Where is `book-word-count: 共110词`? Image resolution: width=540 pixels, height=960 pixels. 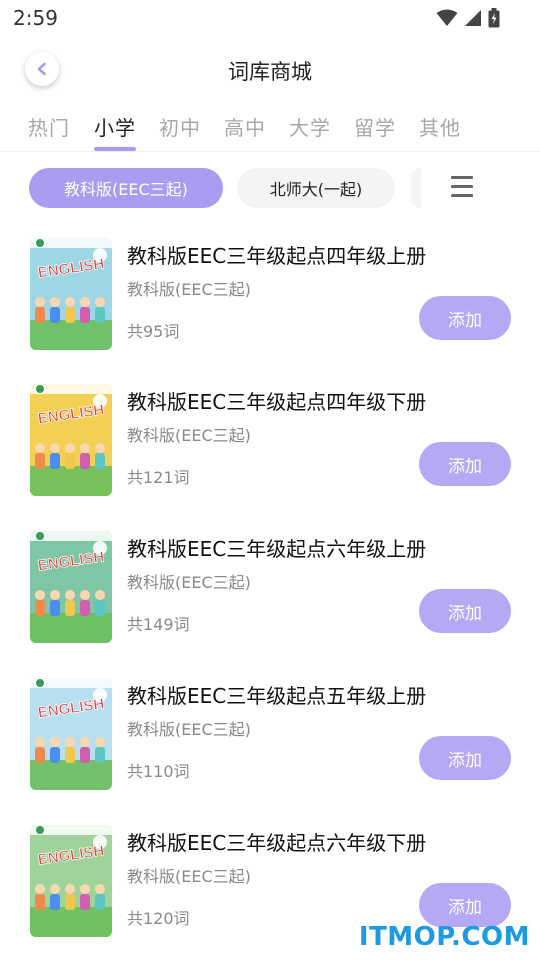
book-word-count: 共110词 is located at coordinates (158, 771).